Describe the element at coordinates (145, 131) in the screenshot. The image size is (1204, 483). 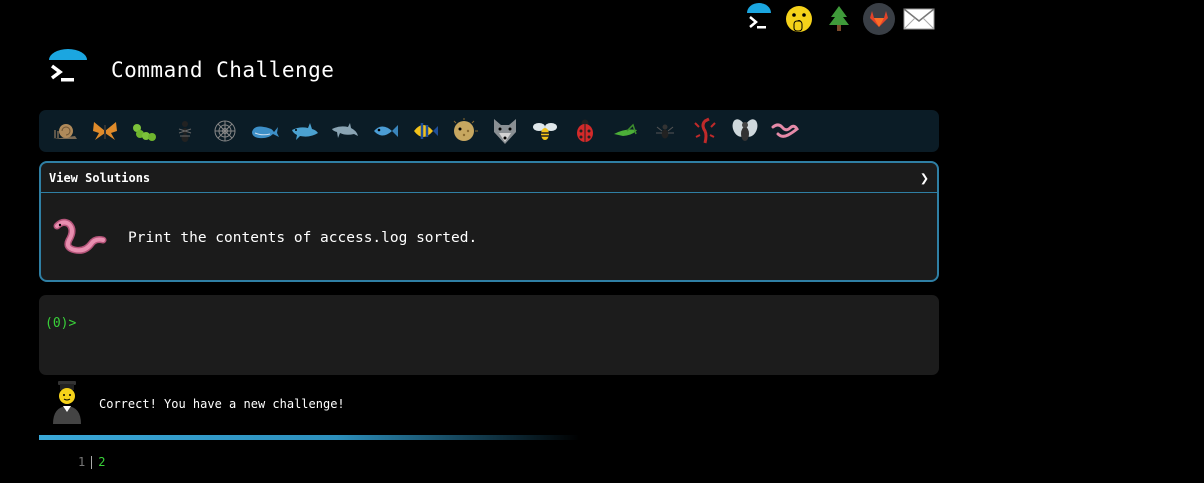
I see `caterpillar-icon` at that location.